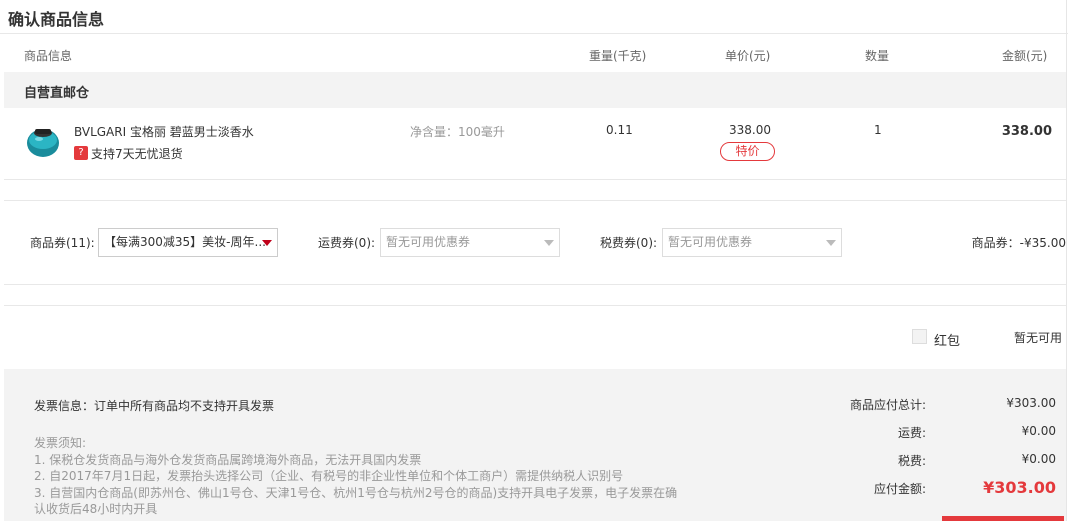  I want to click on right-edge-divider, so click(1066, 260).